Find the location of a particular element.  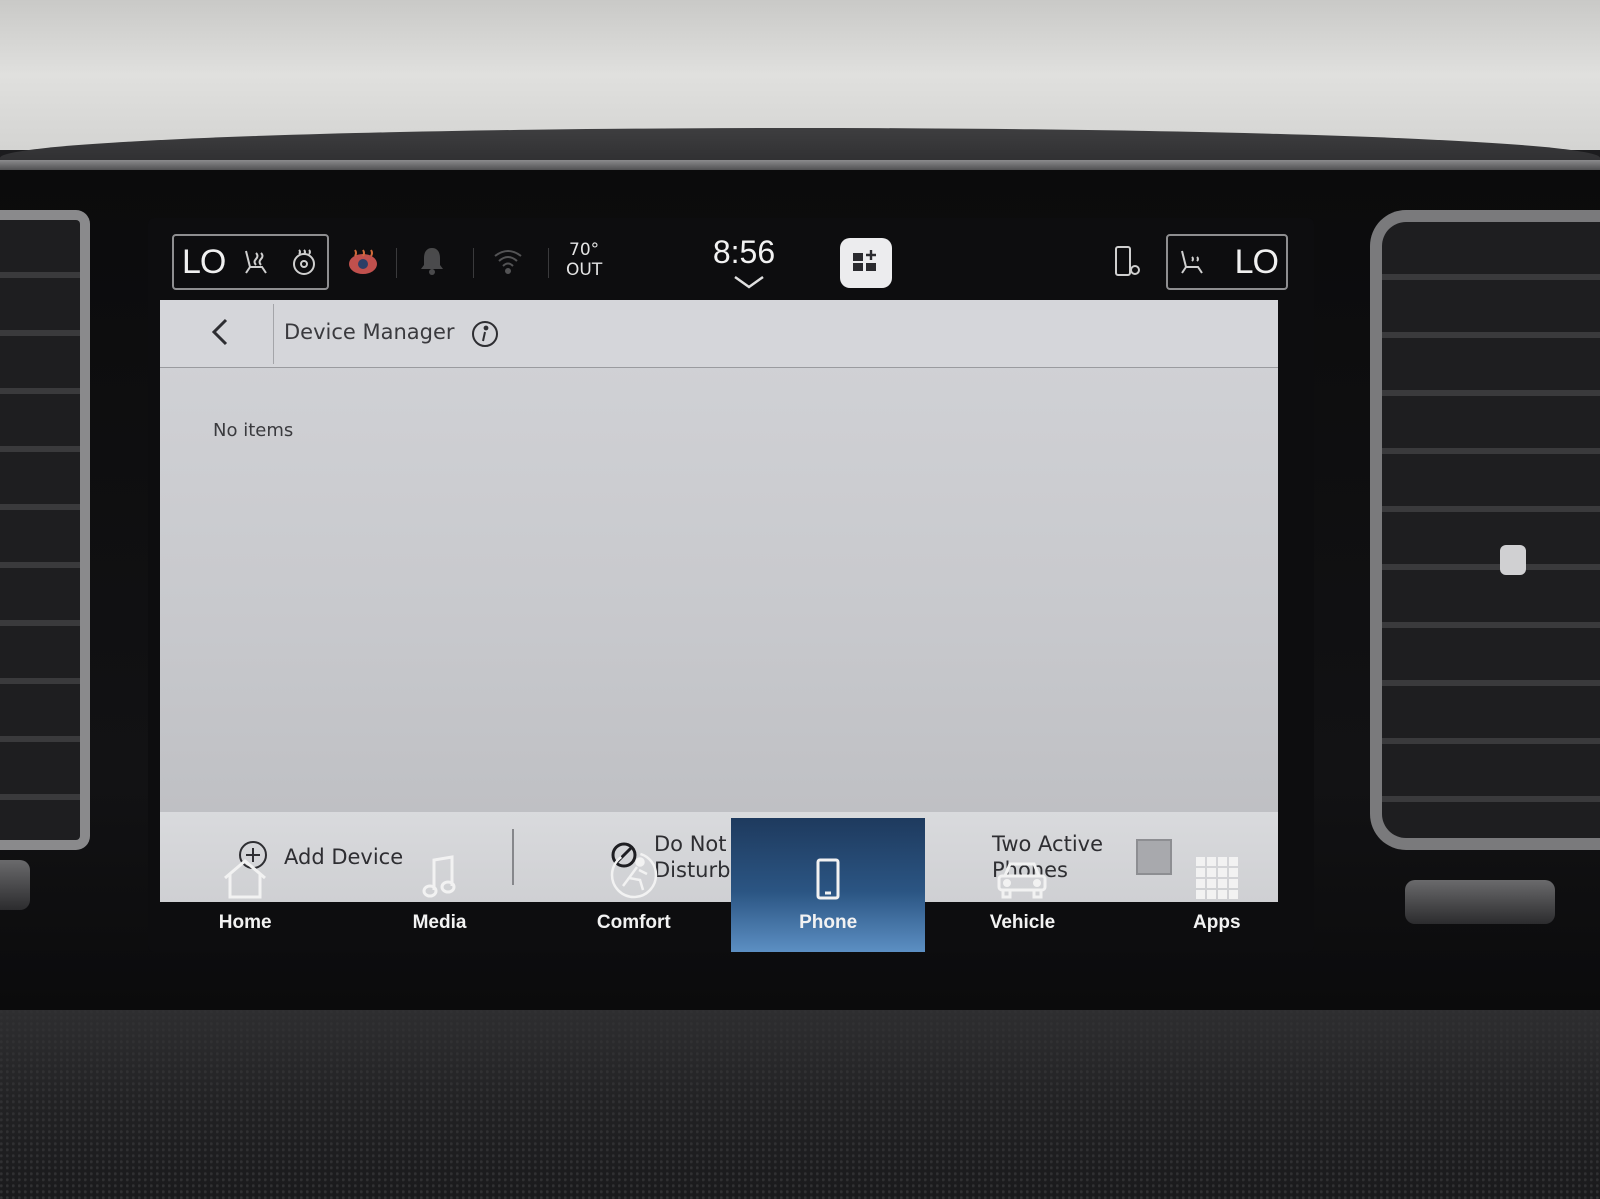

phone-settings-icon is located at coordinates (1128, 264).